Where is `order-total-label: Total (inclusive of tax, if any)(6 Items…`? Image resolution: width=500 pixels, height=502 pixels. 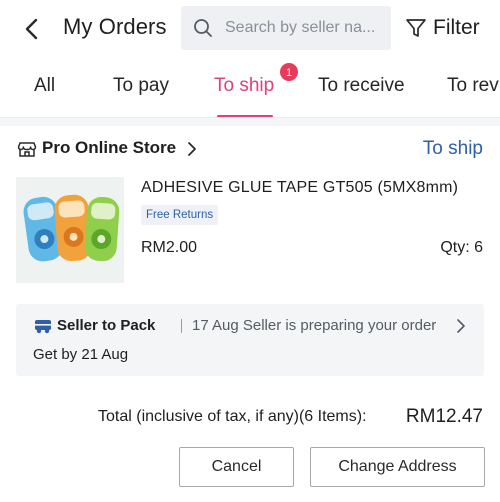 order-total-label: Total (inclusive of tax, if any)(6 Items… is located at coordinates (232, 416).